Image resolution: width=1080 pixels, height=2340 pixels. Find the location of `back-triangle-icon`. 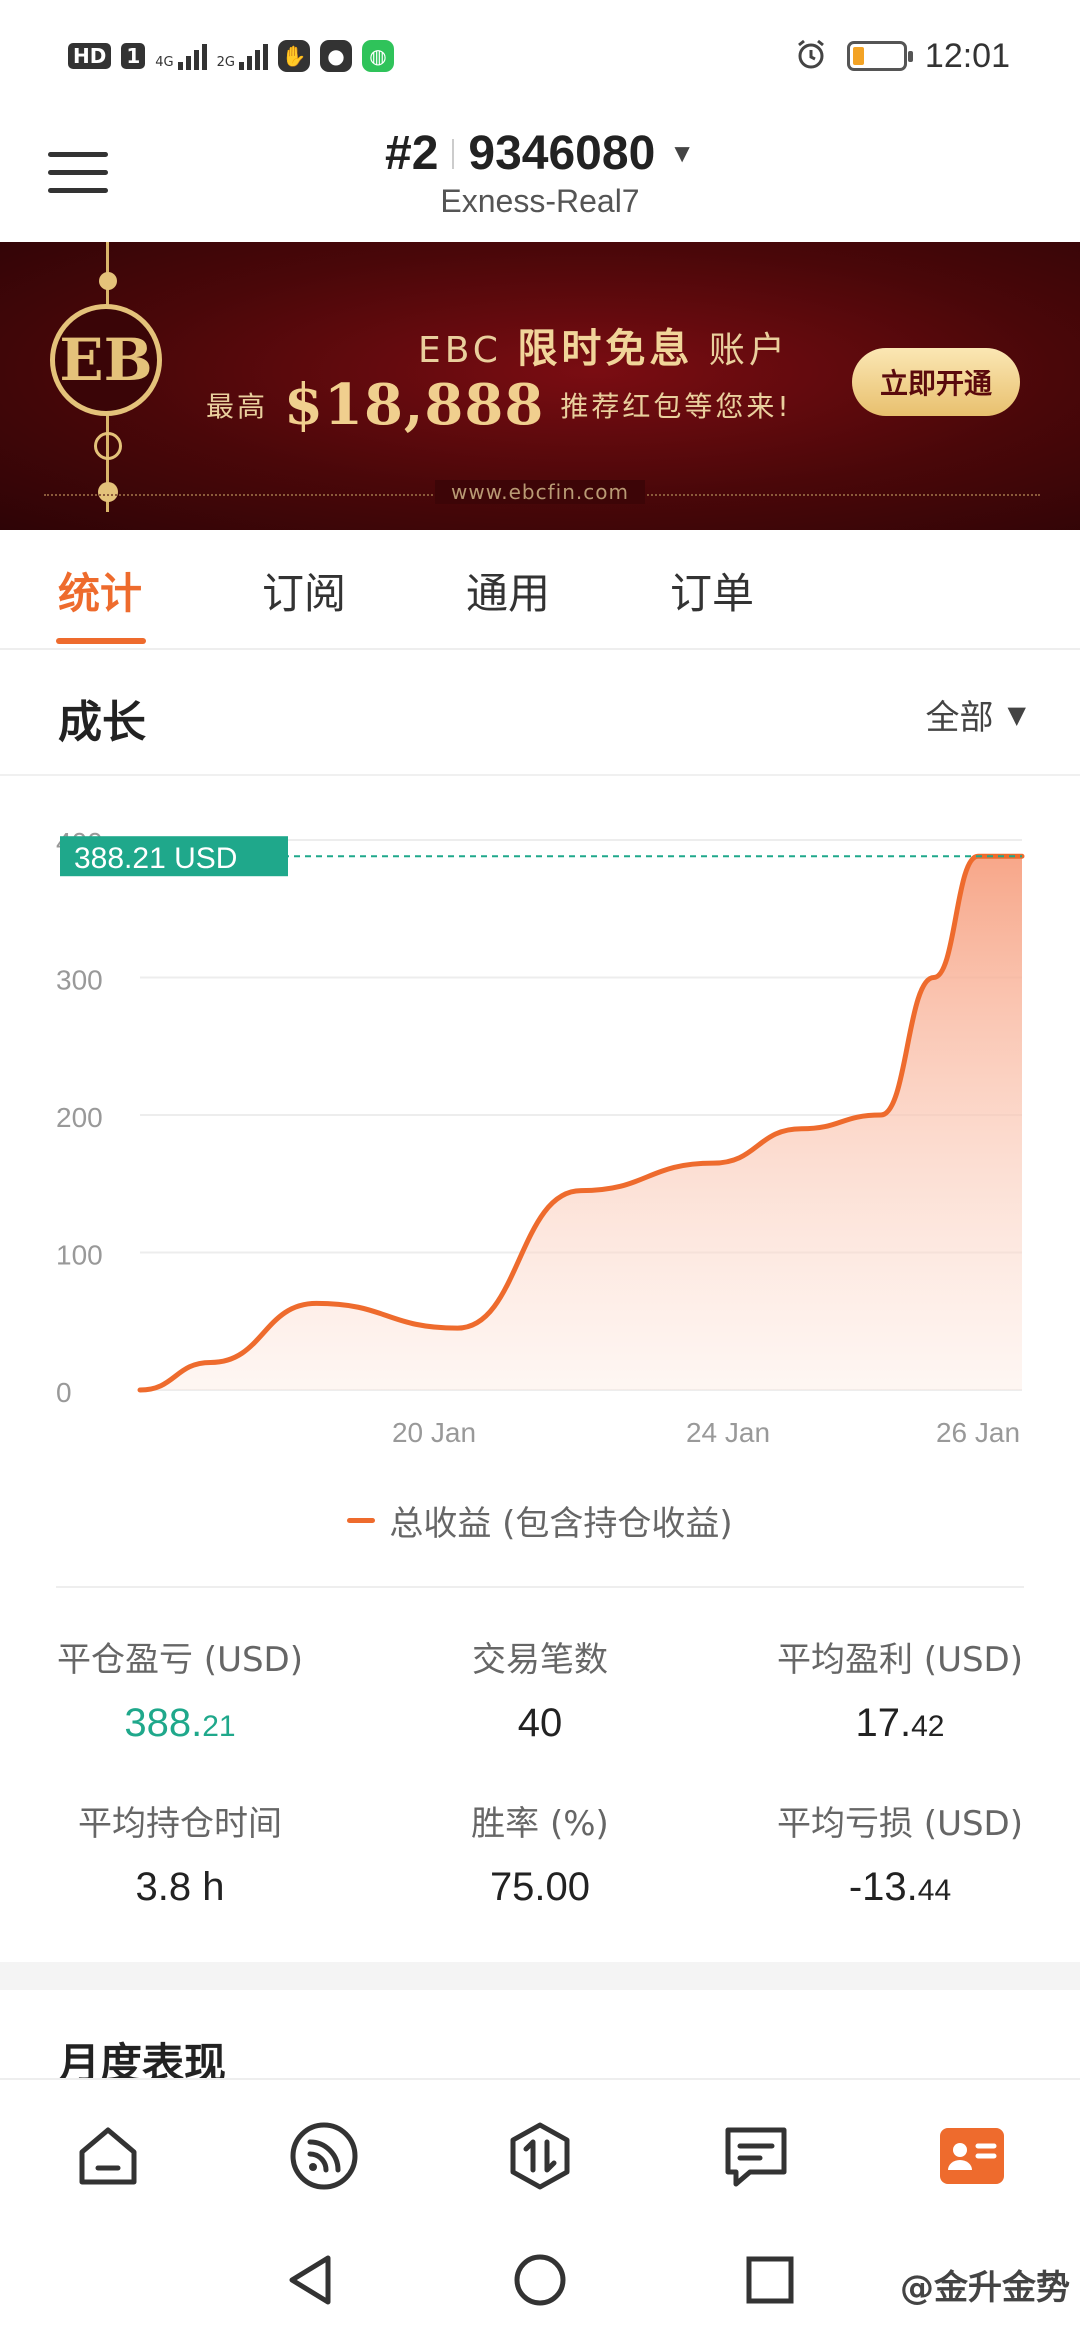

back-triangle-icon is located at coordinates (310, 2280).